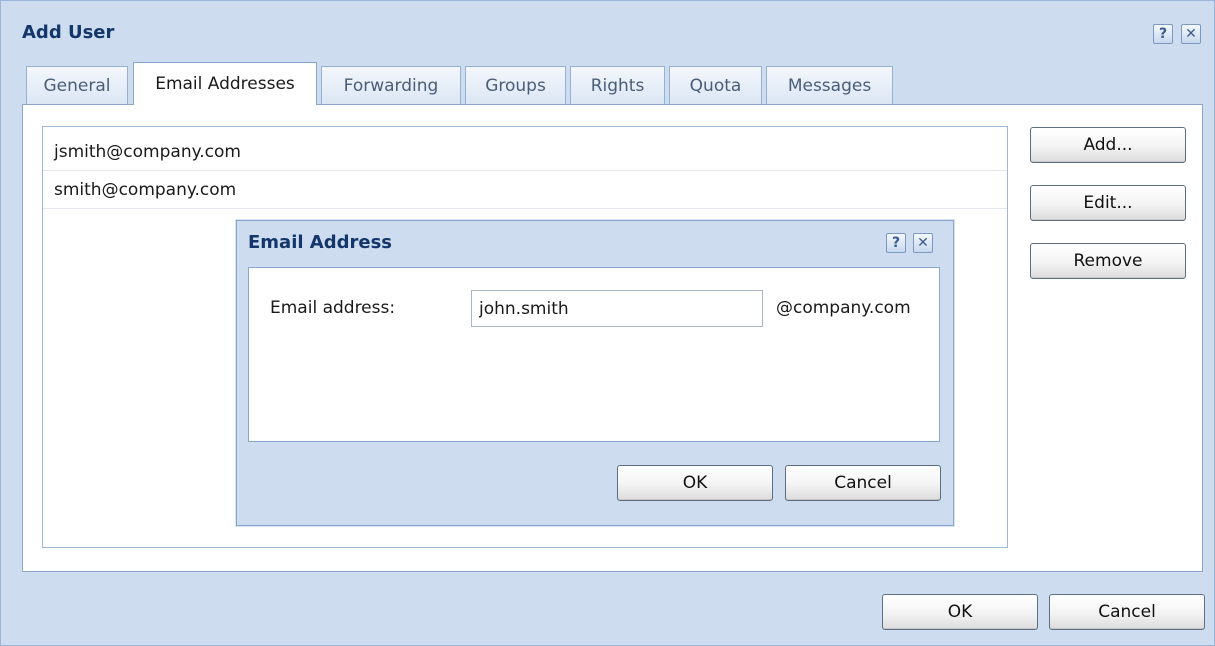 Image resolution: width=1215 pixels, height=646 pixels. I want to click on tab-general: General, so click(77, 85).